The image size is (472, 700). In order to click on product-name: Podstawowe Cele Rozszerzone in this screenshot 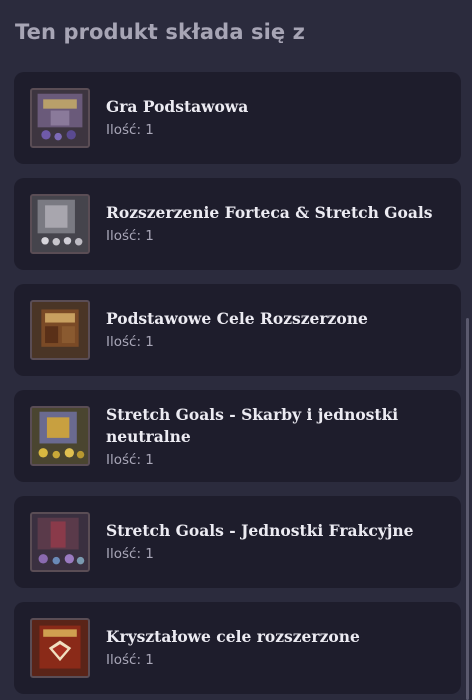, I will do `click(237, 318)`.